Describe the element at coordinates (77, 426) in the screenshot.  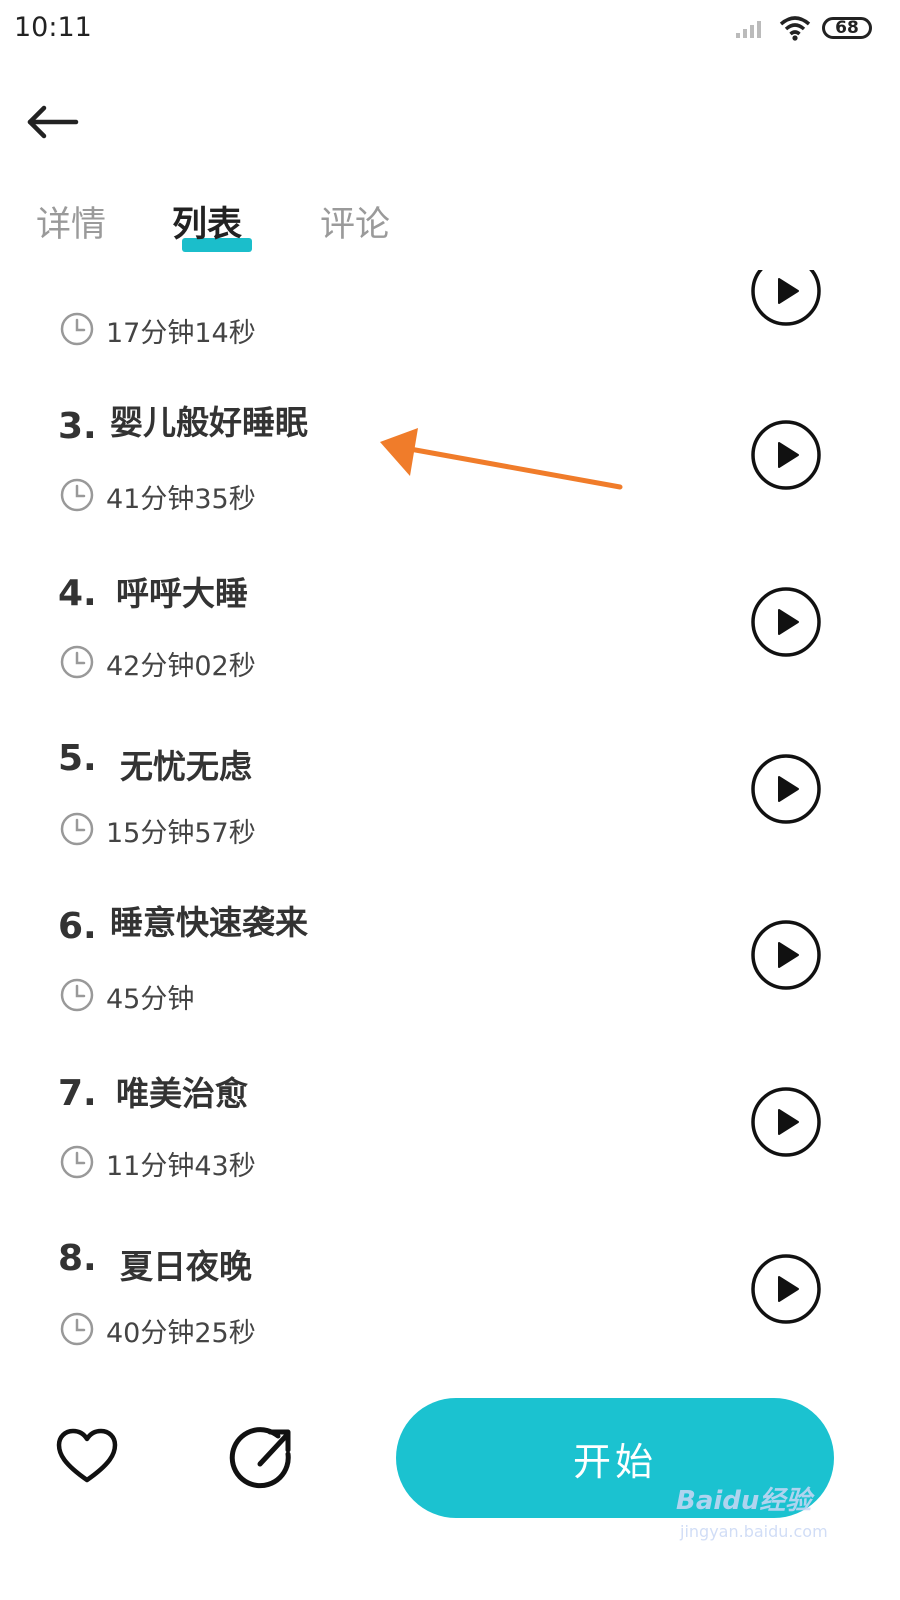
I see `track-number: 3.` at that location.